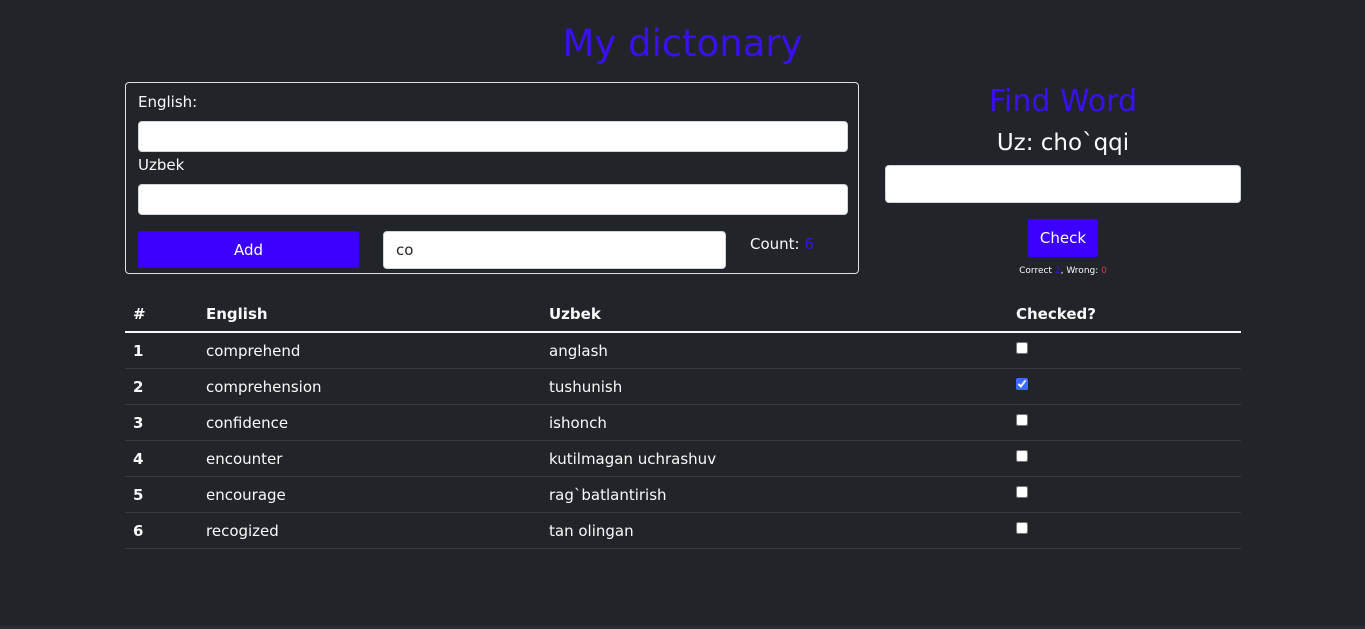  What do you see at coordinates (369, 350) in the screenshot?
I see `row-english: comprehend` at bounding box center [369, 350].